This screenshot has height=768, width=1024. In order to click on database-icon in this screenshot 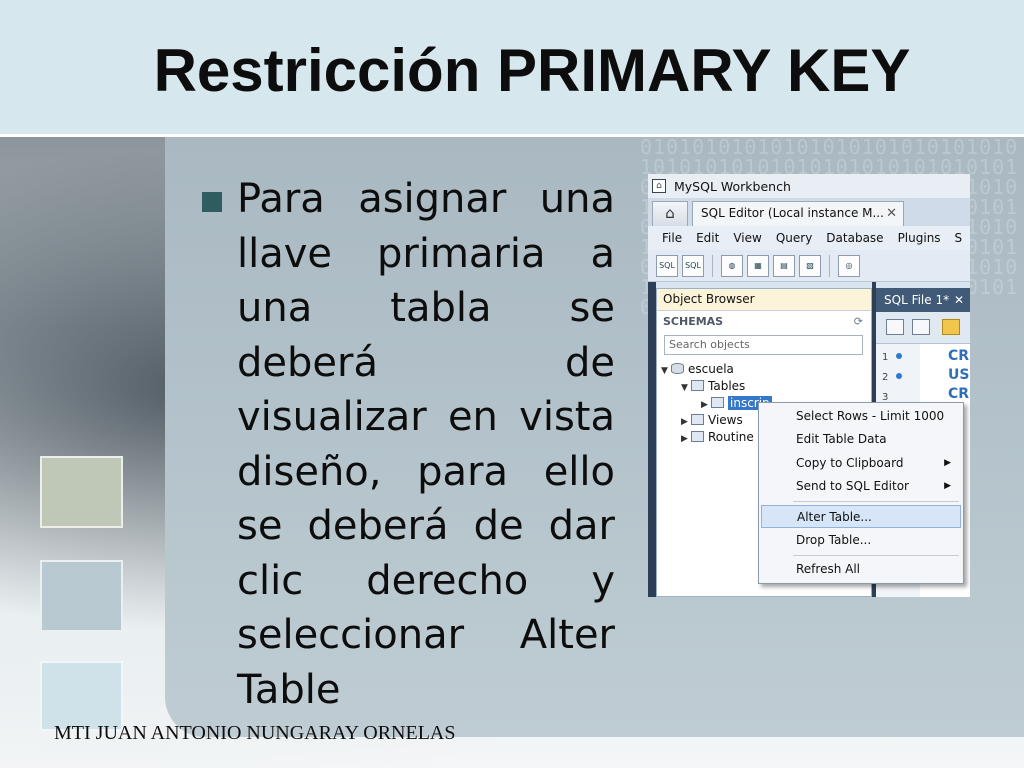, I will do `click(677, 368)`.